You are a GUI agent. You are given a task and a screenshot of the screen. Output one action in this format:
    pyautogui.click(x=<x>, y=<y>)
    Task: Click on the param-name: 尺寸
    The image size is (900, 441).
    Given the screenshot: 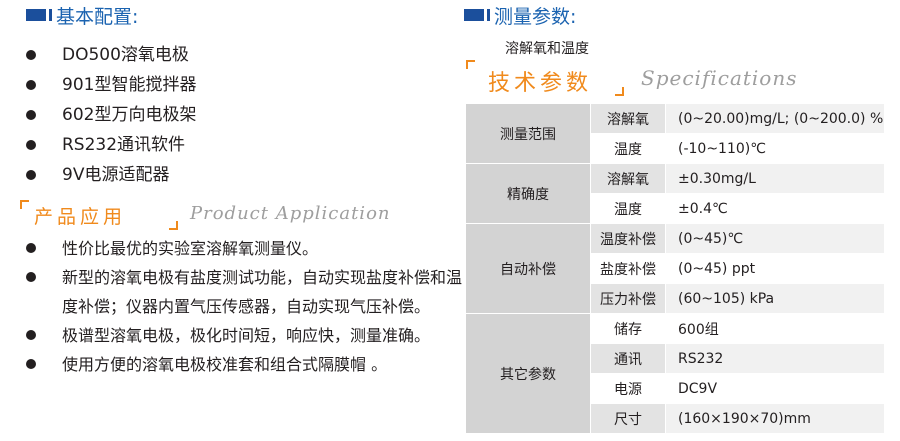 What is the action you would take?
    pyautogui.click(x=628, y=418)
    